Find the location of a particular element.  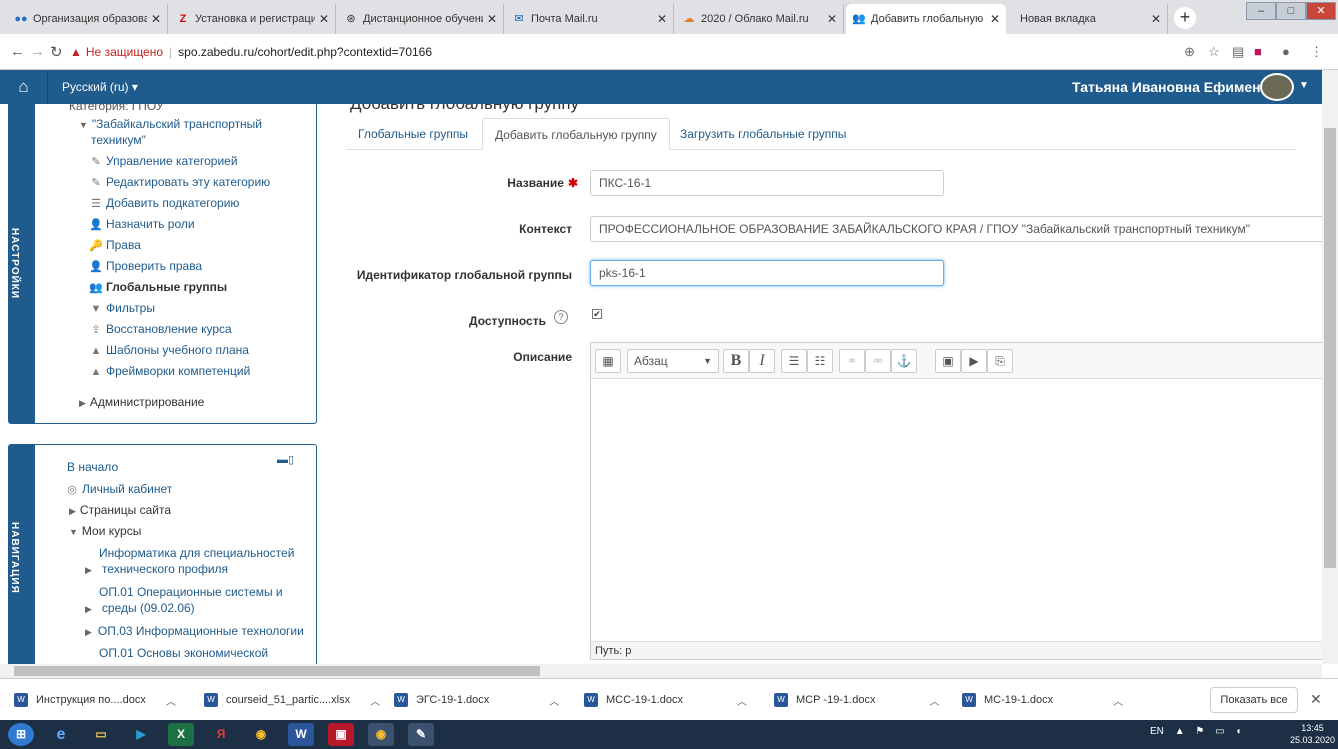

download-item: W МС-19-1.docx ︿ is located at coordinates (1042, 700).